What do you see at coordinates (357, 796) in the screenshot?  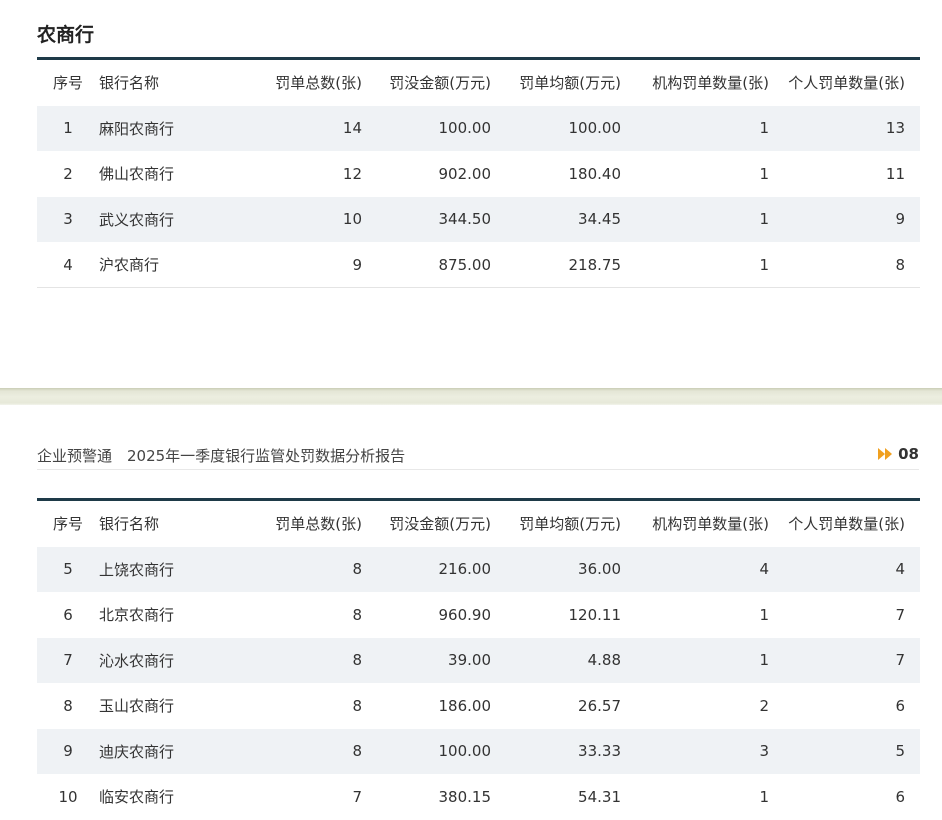 I see `cell-total-tickets: 7` at bounding box center [357, 796].